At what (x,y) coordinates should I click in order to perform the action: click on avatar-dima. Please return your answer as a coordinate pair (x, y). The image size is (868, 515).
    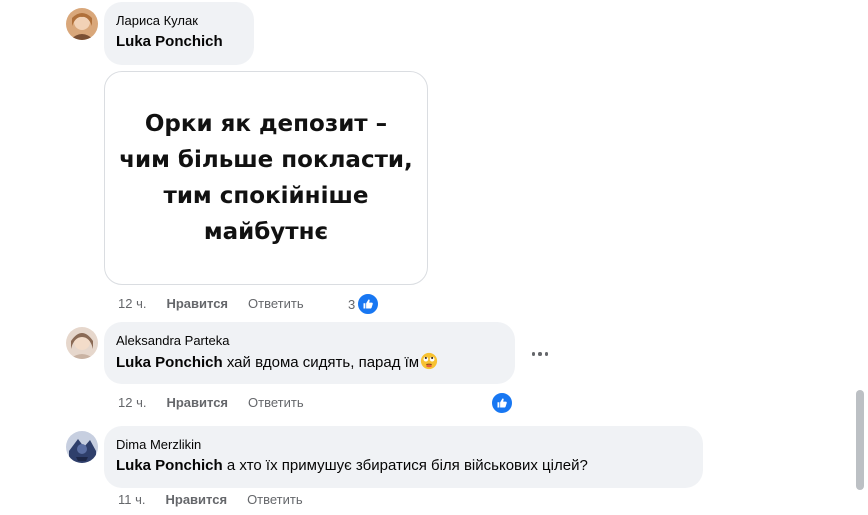
    Looking at the image, I should click on (82, 447).